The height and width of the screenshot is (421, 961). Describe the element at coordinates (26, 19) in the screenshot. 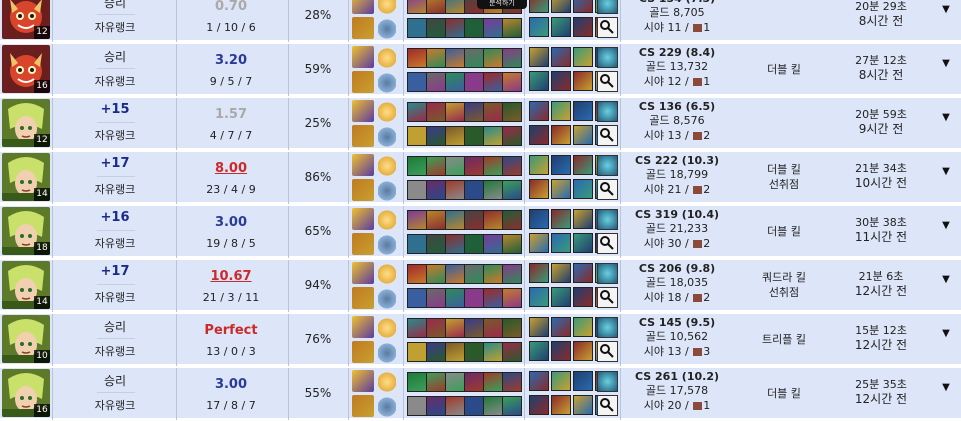

I see `champion-portrait: 12` at that location.